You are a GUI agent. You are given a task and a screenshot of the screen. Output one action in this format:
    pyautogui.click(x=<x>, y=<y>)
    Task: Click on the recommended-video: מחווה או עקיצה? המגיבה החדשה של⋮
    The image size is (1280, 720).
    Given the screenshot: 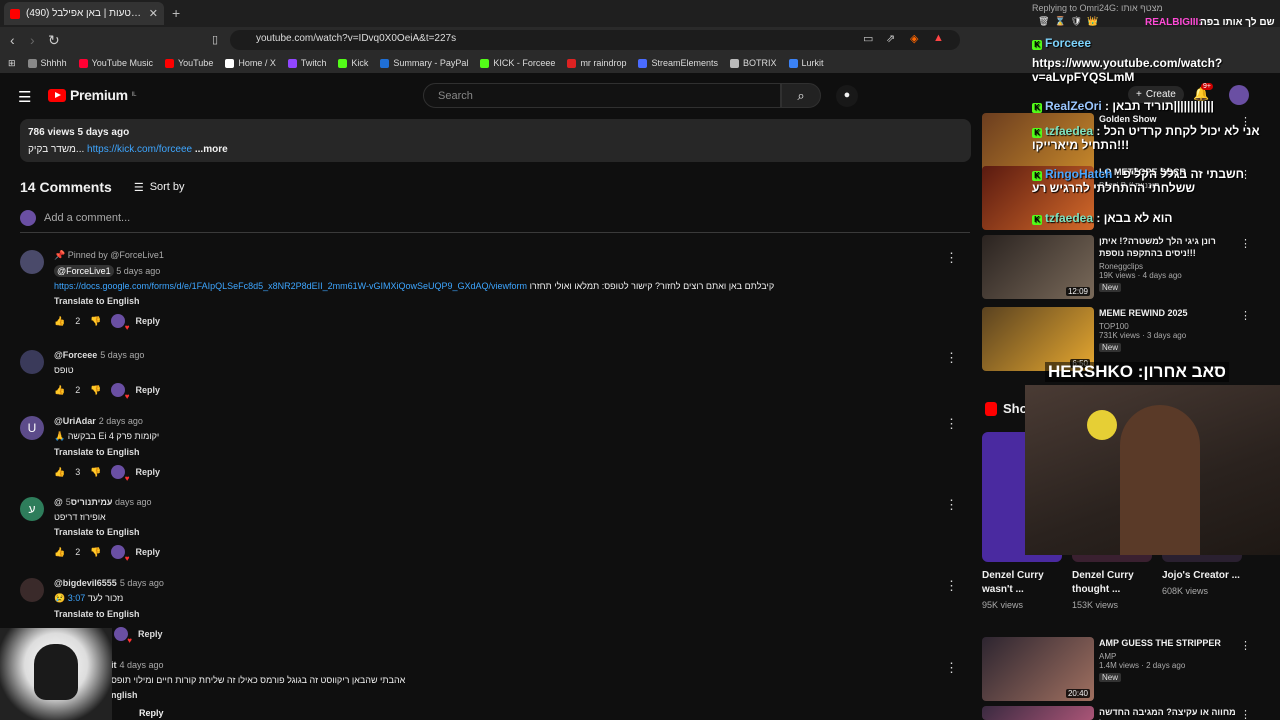 What is the action you would take?
    pyautogui.click(x=1117, y=713)
    